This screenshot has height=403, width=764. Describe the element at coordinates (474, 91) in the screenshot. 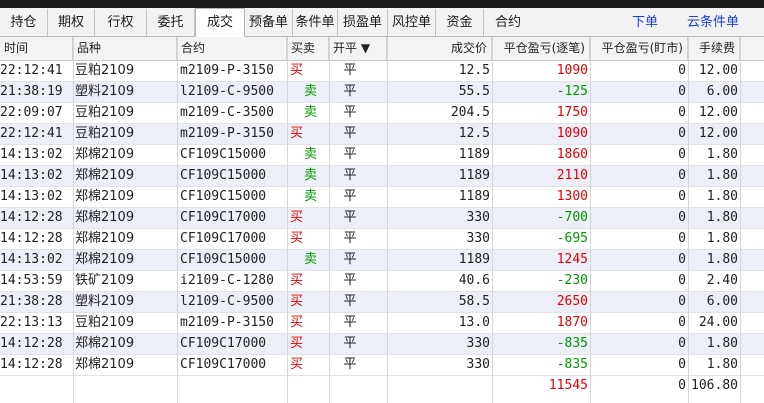

I see `trade-price: 55.5` at that location.